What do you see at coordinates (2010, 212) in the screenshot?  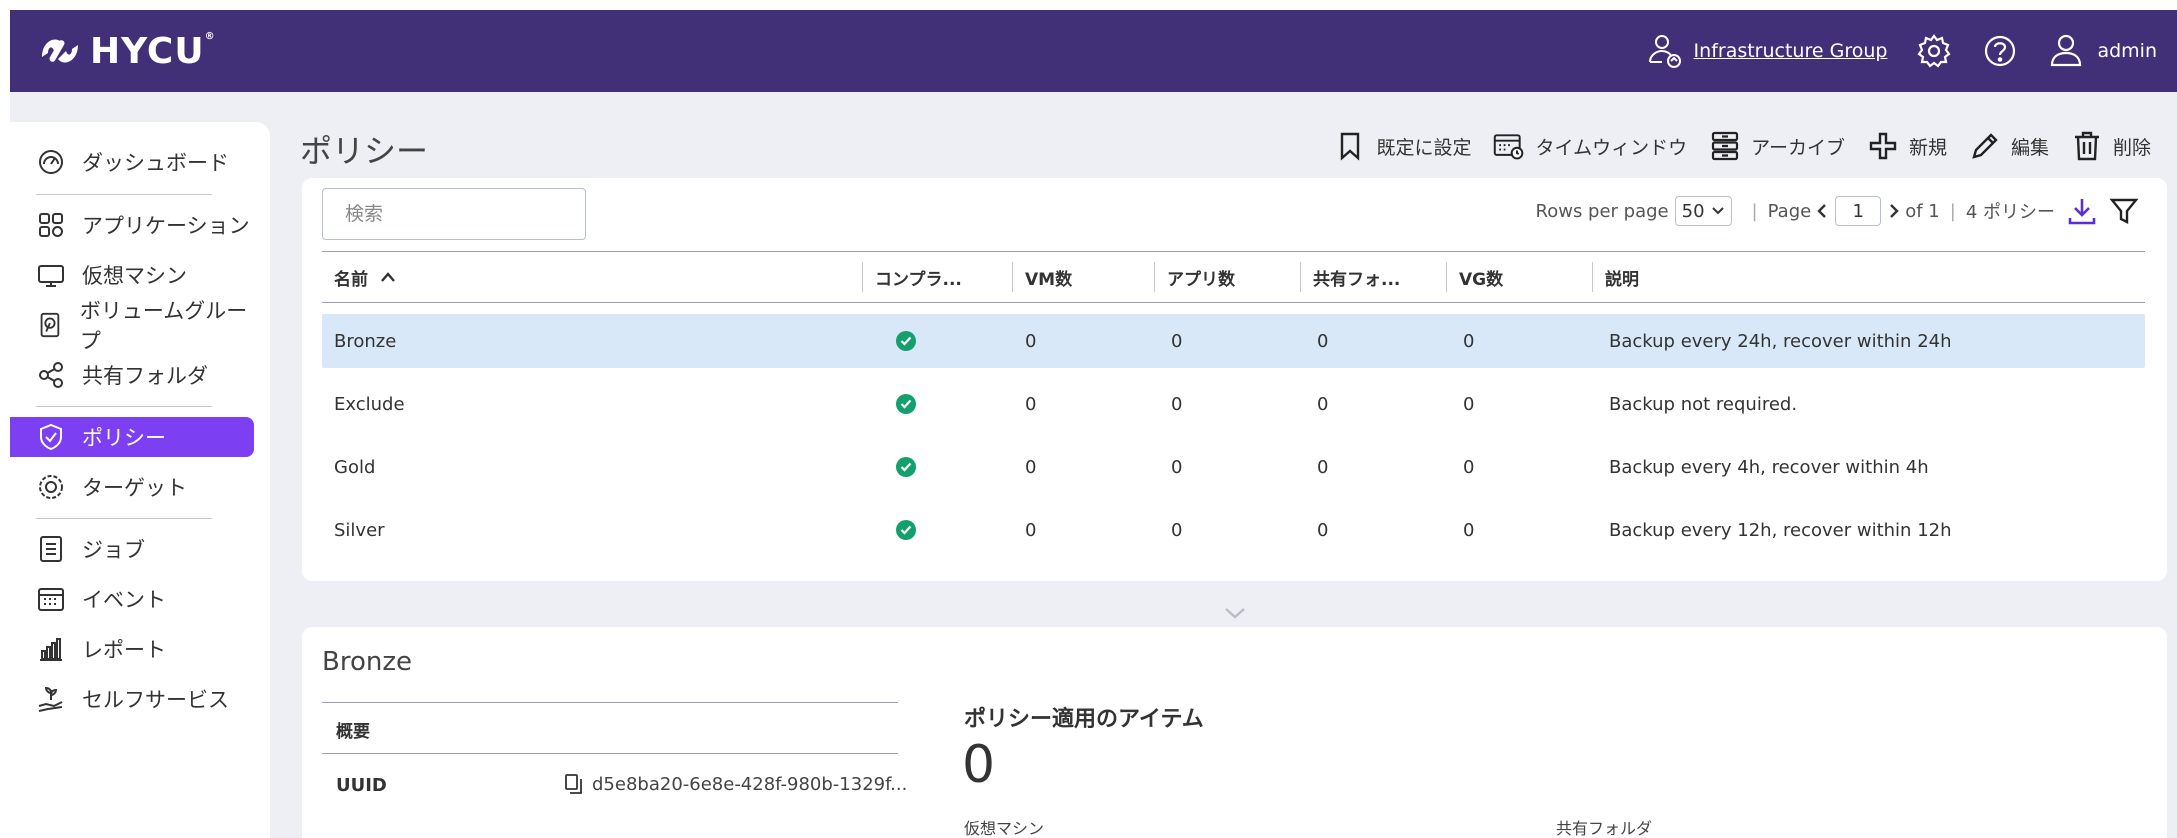 I see `total-count: 4 ポリシー` at bounding box center [2010, 212].